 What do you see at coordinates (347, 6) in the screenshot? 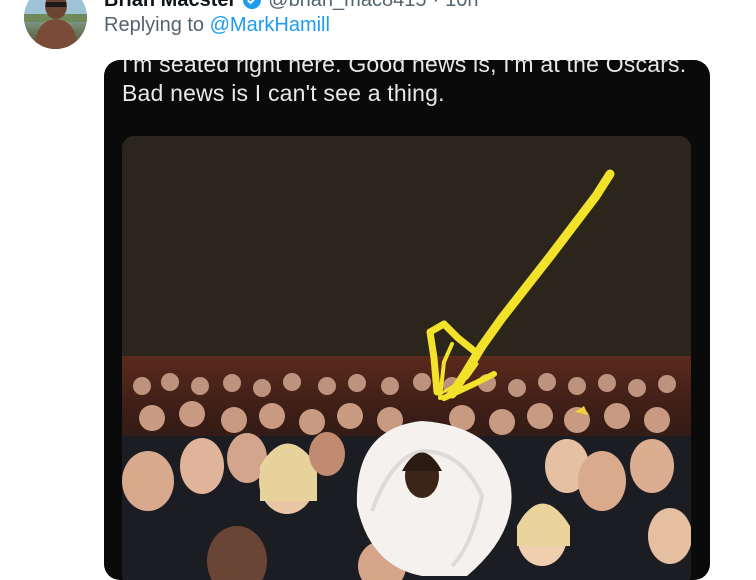
I see `author-handle: @brian_mac8415` at bounding box center [347, 6].